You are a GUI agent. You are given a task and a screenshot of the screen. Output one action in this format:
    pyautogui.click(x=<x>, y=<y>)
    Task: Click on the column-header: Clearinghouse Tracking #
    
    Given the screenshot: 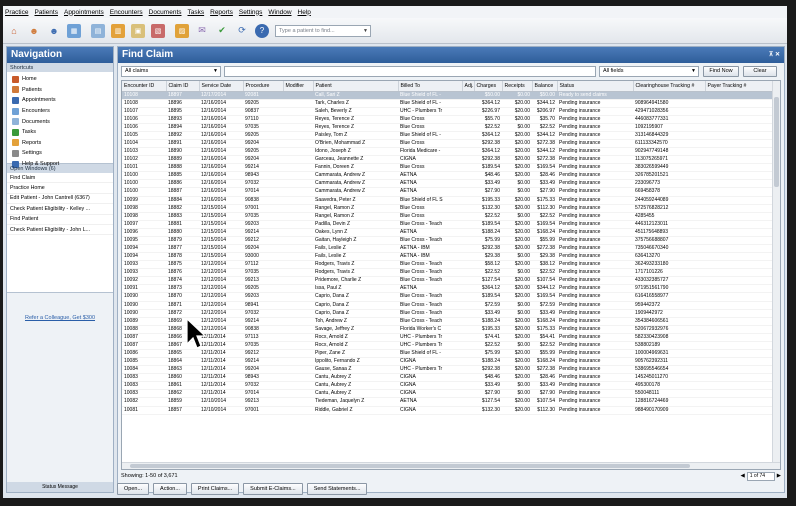 What is the action you would take?
    pyautogui.click(x=669, y=86)
    